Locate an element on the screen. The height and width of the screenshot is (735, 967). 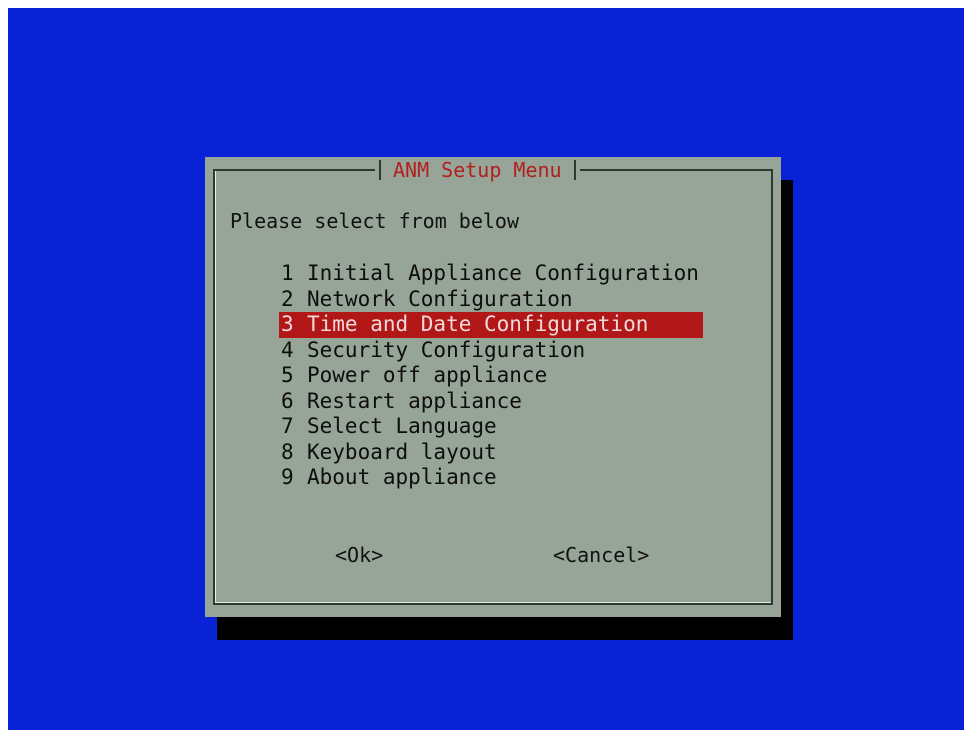
menu-item-keyboard-layout: 8 Keyboard layout is located at coordinates (491, 453).